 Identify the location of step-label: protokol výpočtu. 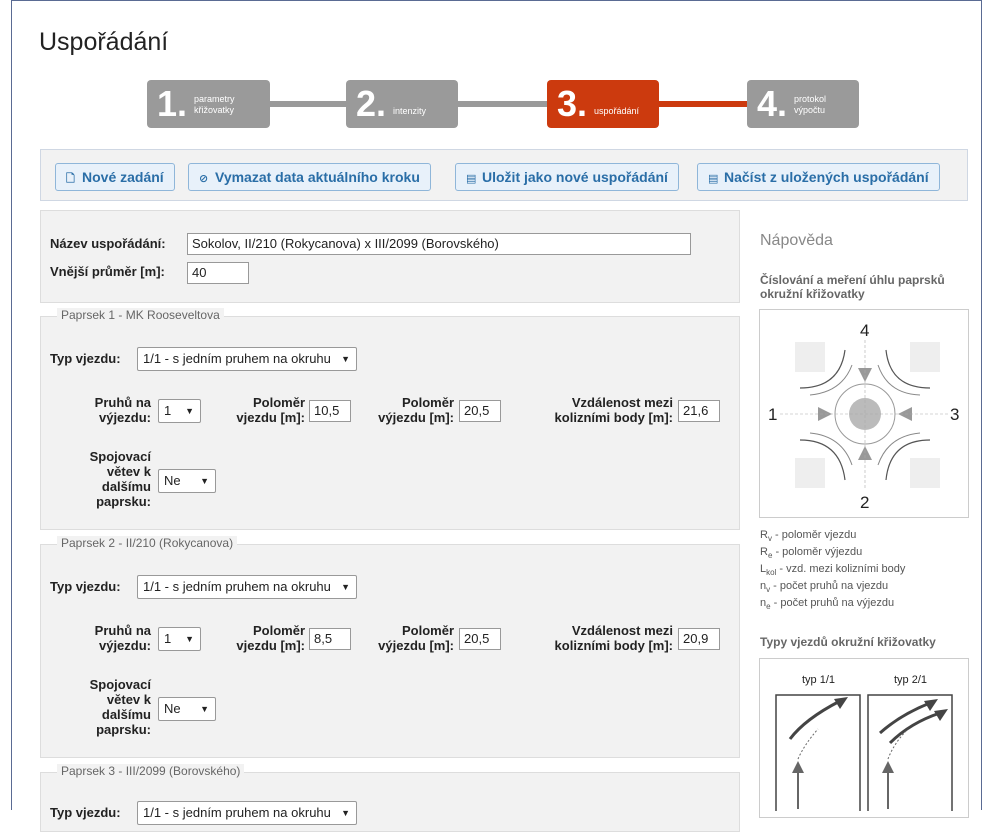
(810, 104).